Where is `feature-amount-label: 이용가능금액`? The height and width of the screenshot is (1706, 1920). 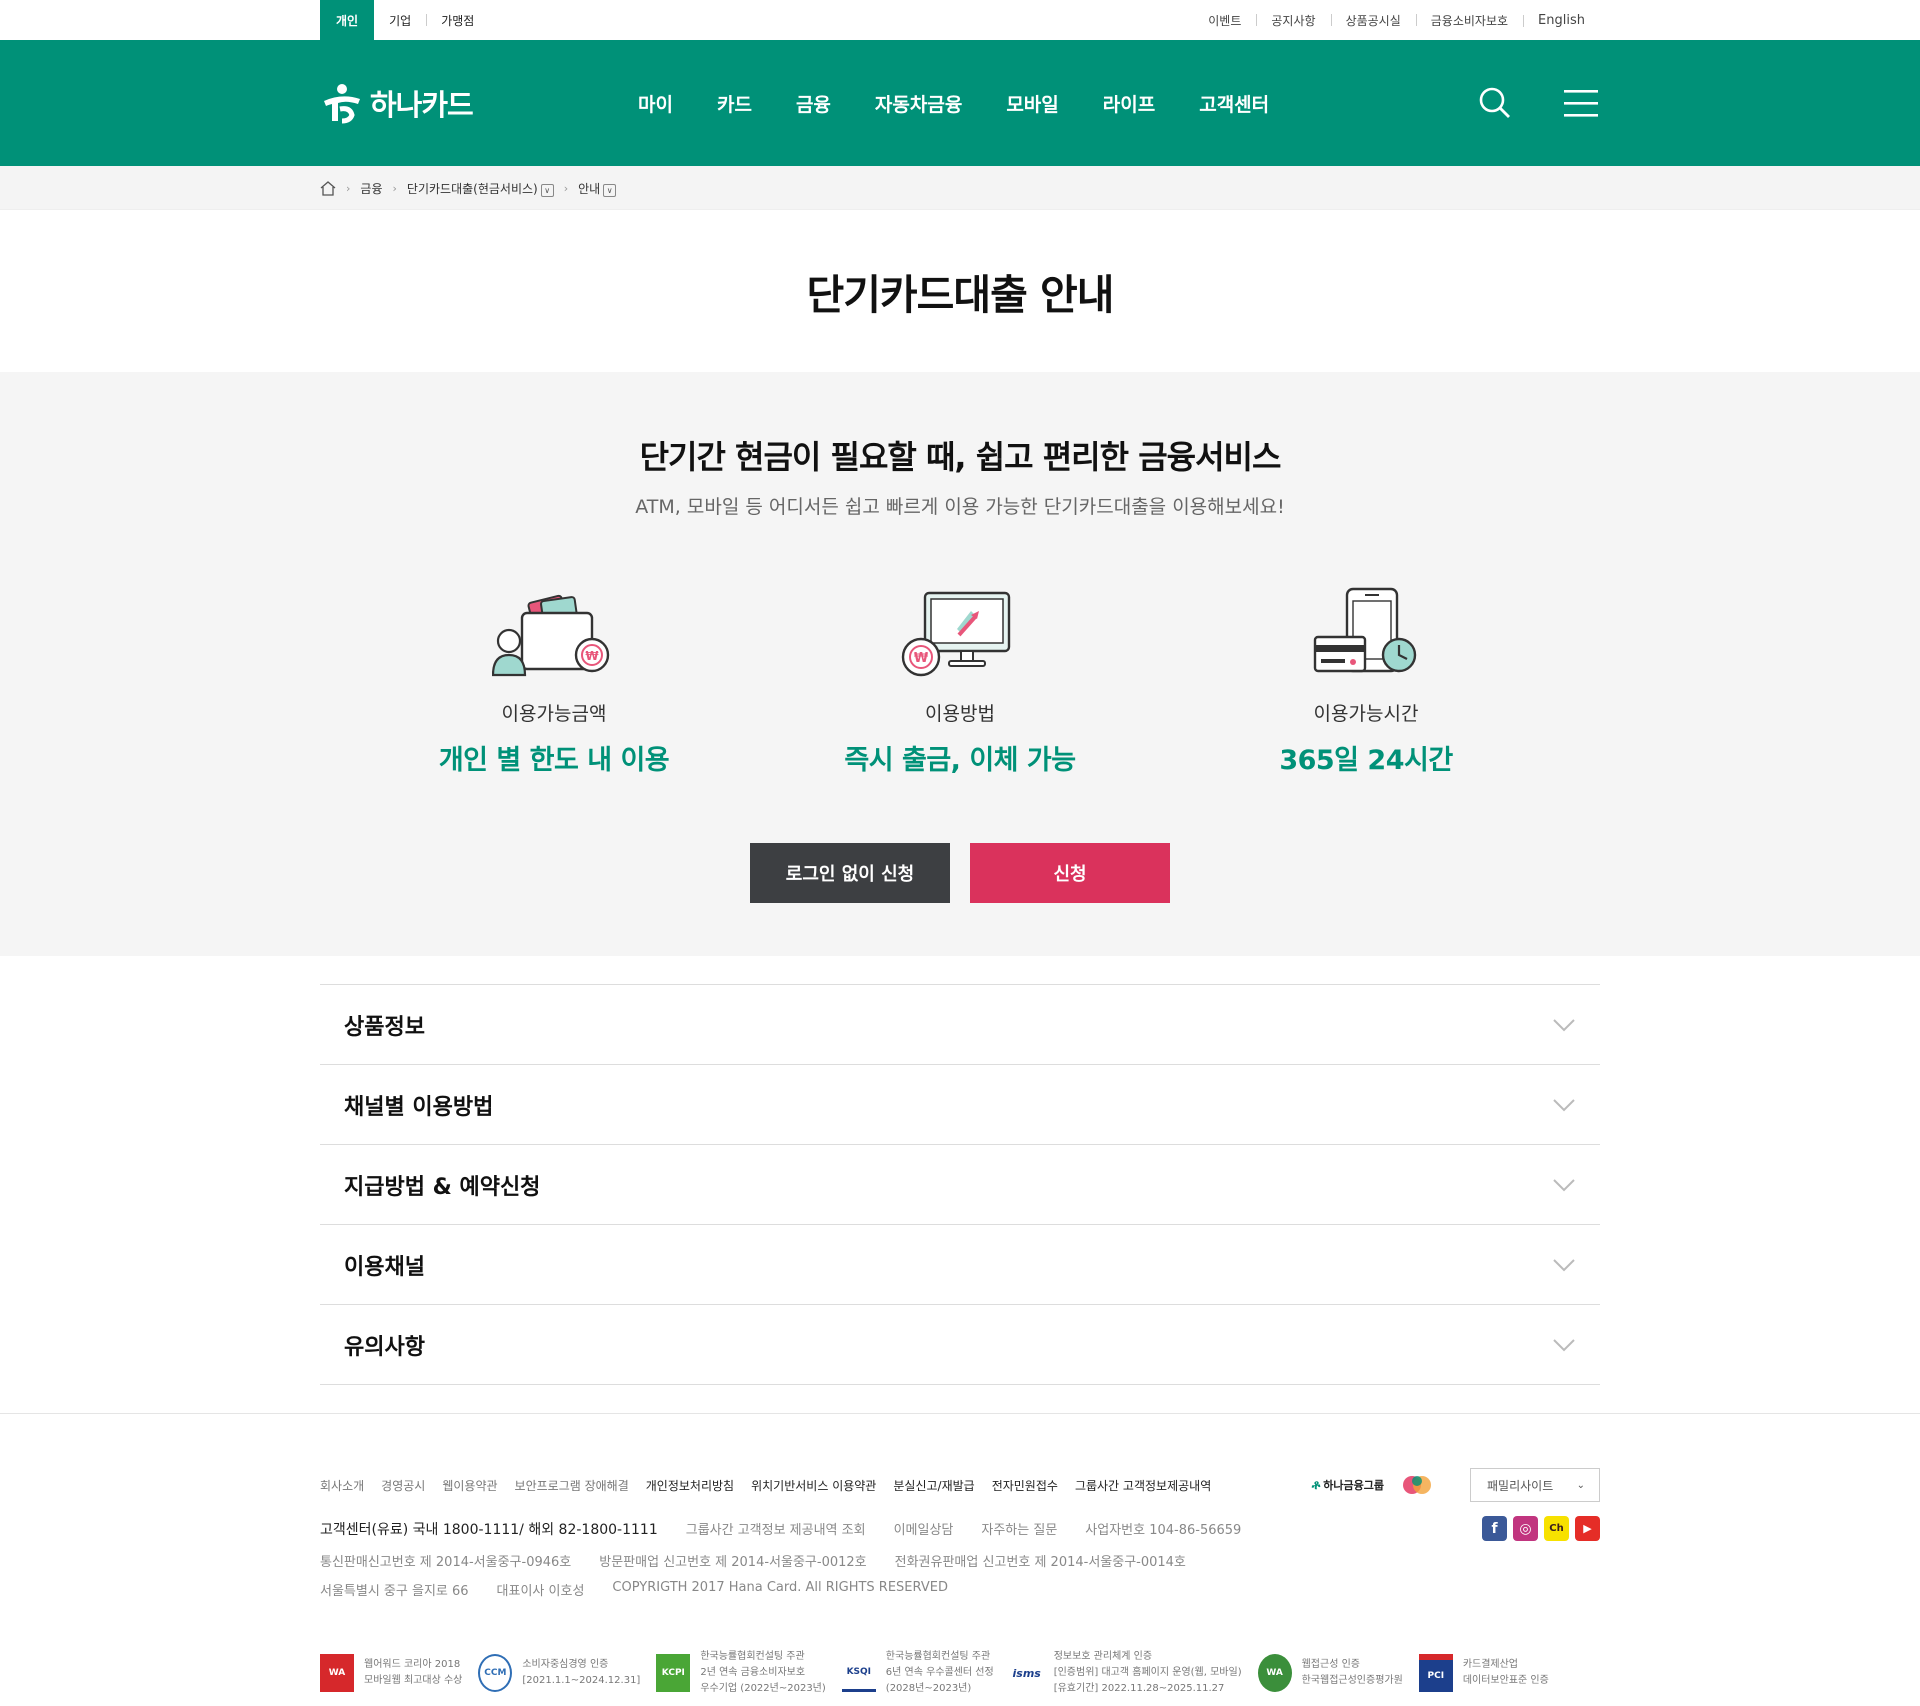 feature-amount-label: 이용가능금액 is located at coordinates (554, 714).